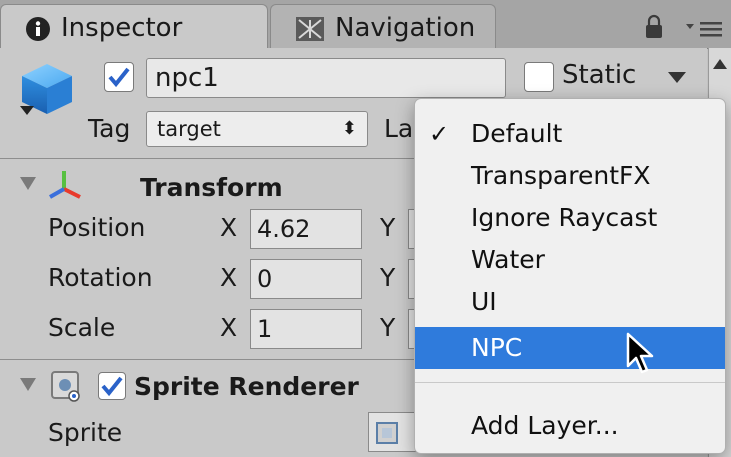 This screenshot has width=731, height=457. Describe the element at coordinates (399, 128) in the screenshot. I see `layer-label: La` at that location.